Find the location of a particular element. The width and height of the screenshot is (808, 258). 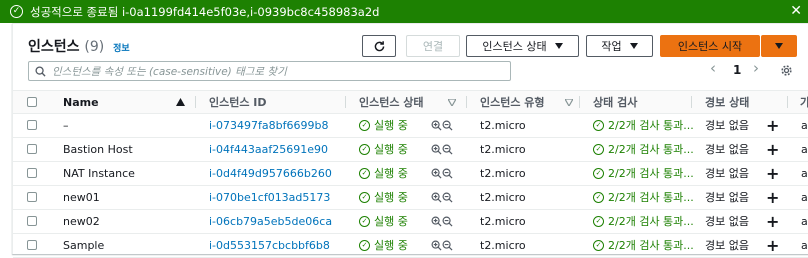

gear-icon is located at coordinates (786, 70).